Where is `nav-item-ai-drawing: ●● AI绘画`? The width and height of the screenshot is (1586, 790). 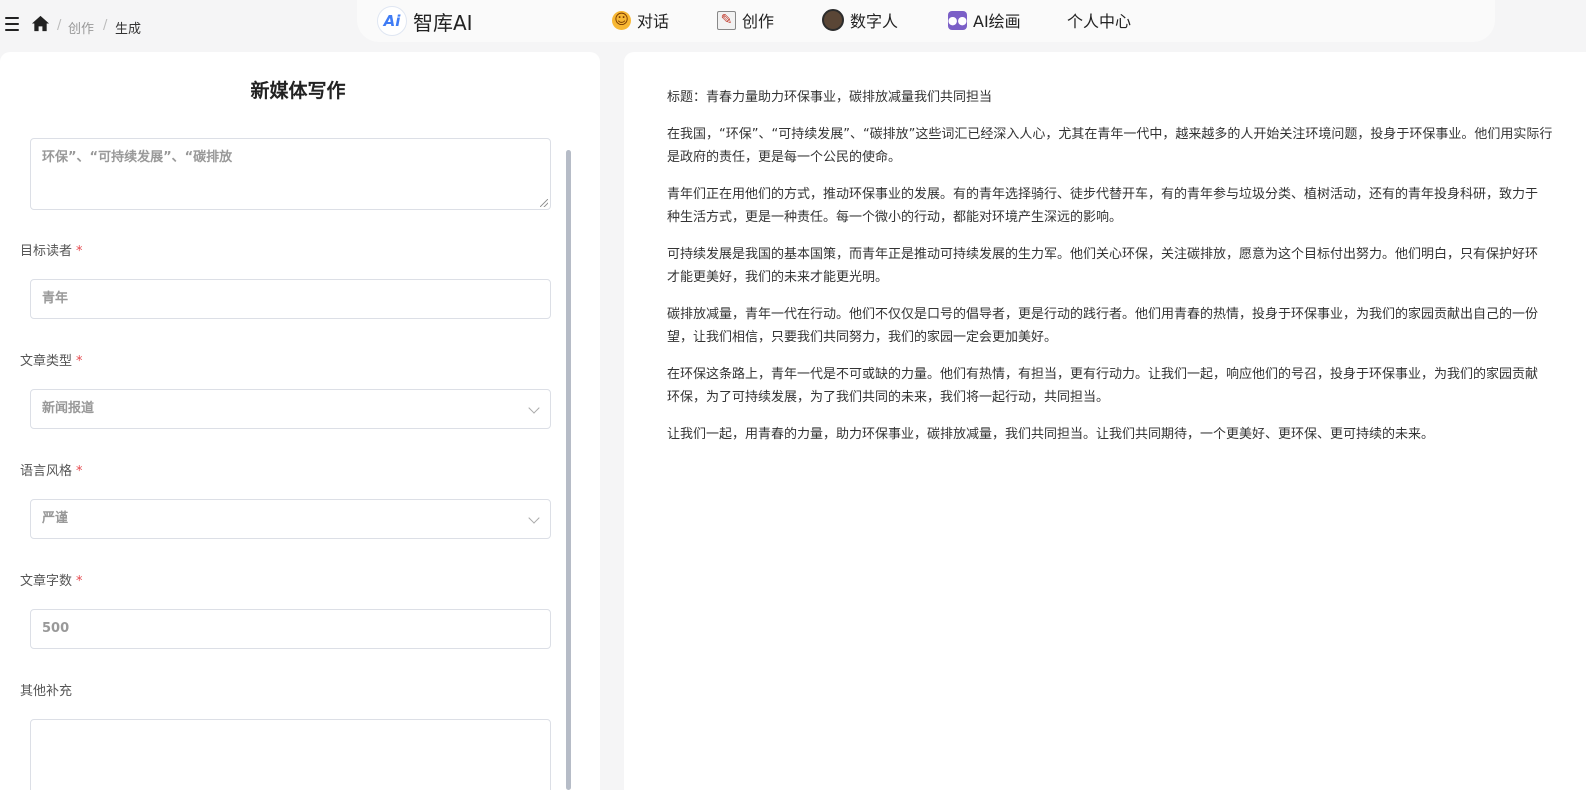 nav-item-ai-drawing: ●● AI绘画 is located at coordinates (984, 20).